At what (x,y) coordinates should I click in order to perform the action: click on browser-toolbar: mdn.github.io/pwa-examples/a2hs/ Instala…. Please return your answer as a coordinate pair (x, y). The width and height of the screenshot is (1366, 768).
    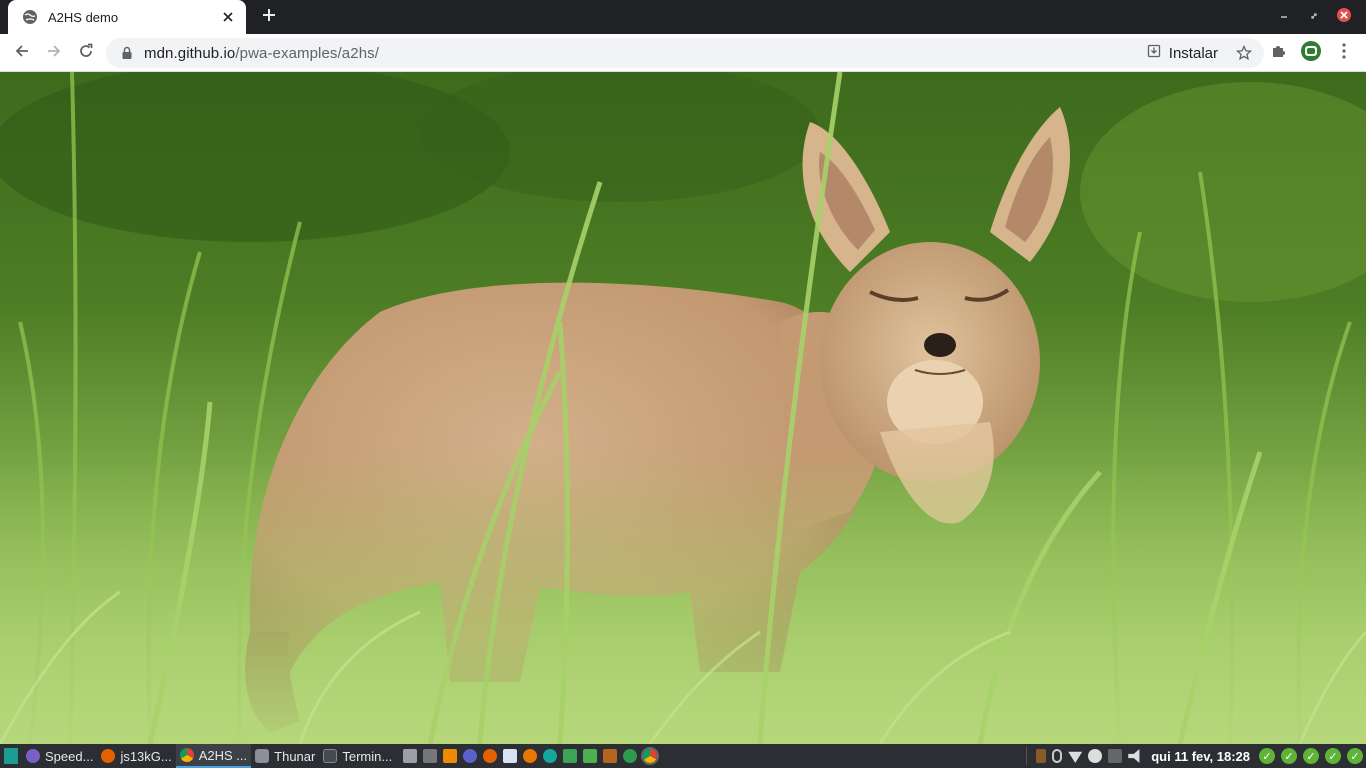
    Looking at the image, I should click on (683, 53).